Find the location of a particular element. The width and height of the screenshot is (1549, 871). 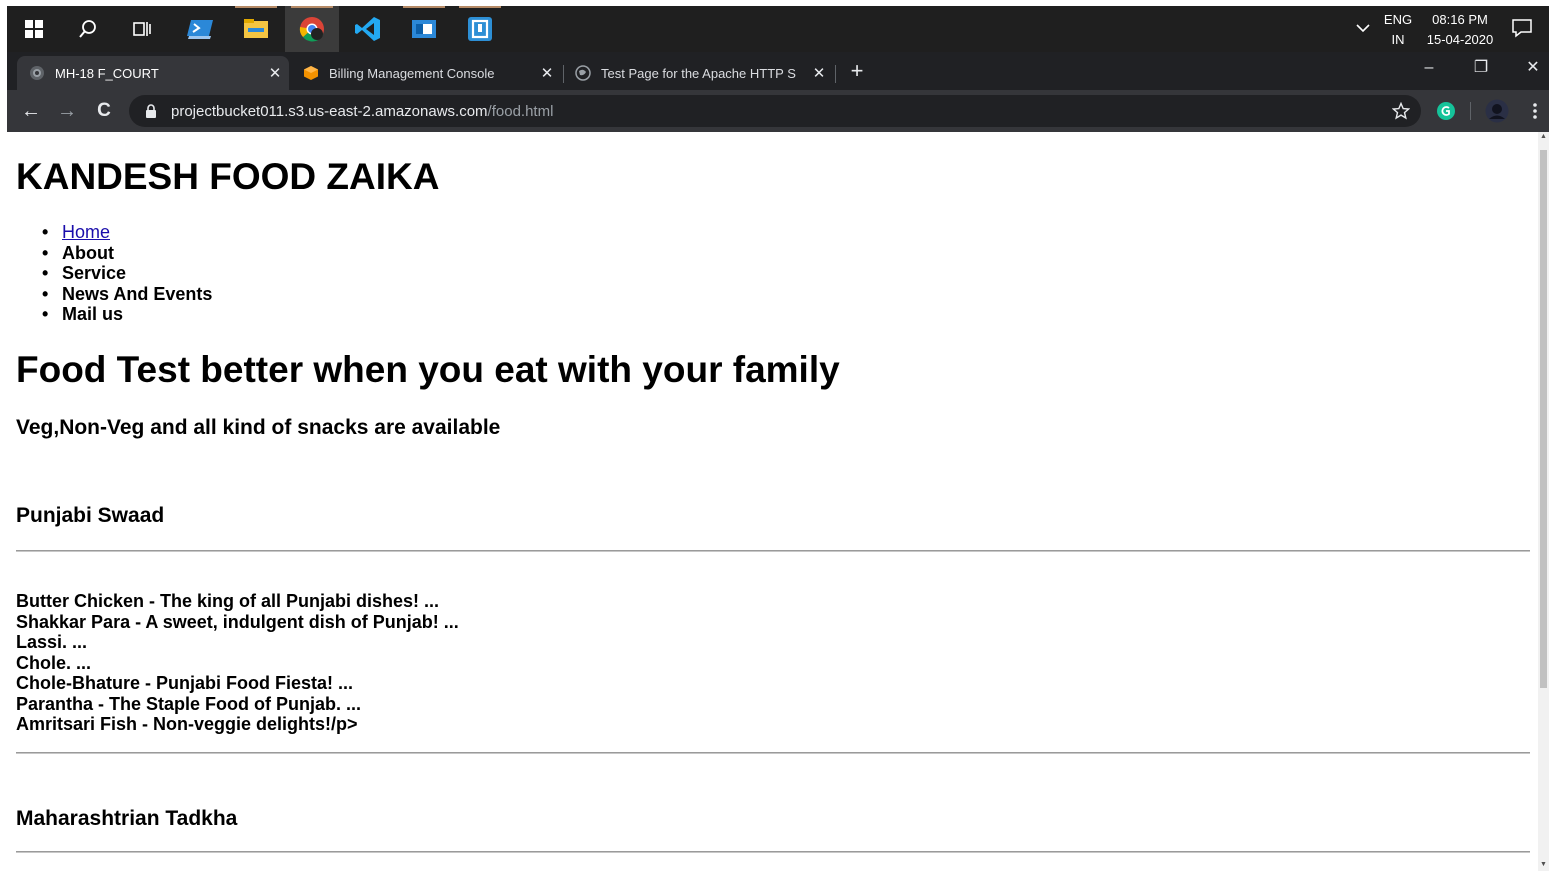

clock: 08:16 PM 15-04-2020 is located at coordinates (1460, 30).